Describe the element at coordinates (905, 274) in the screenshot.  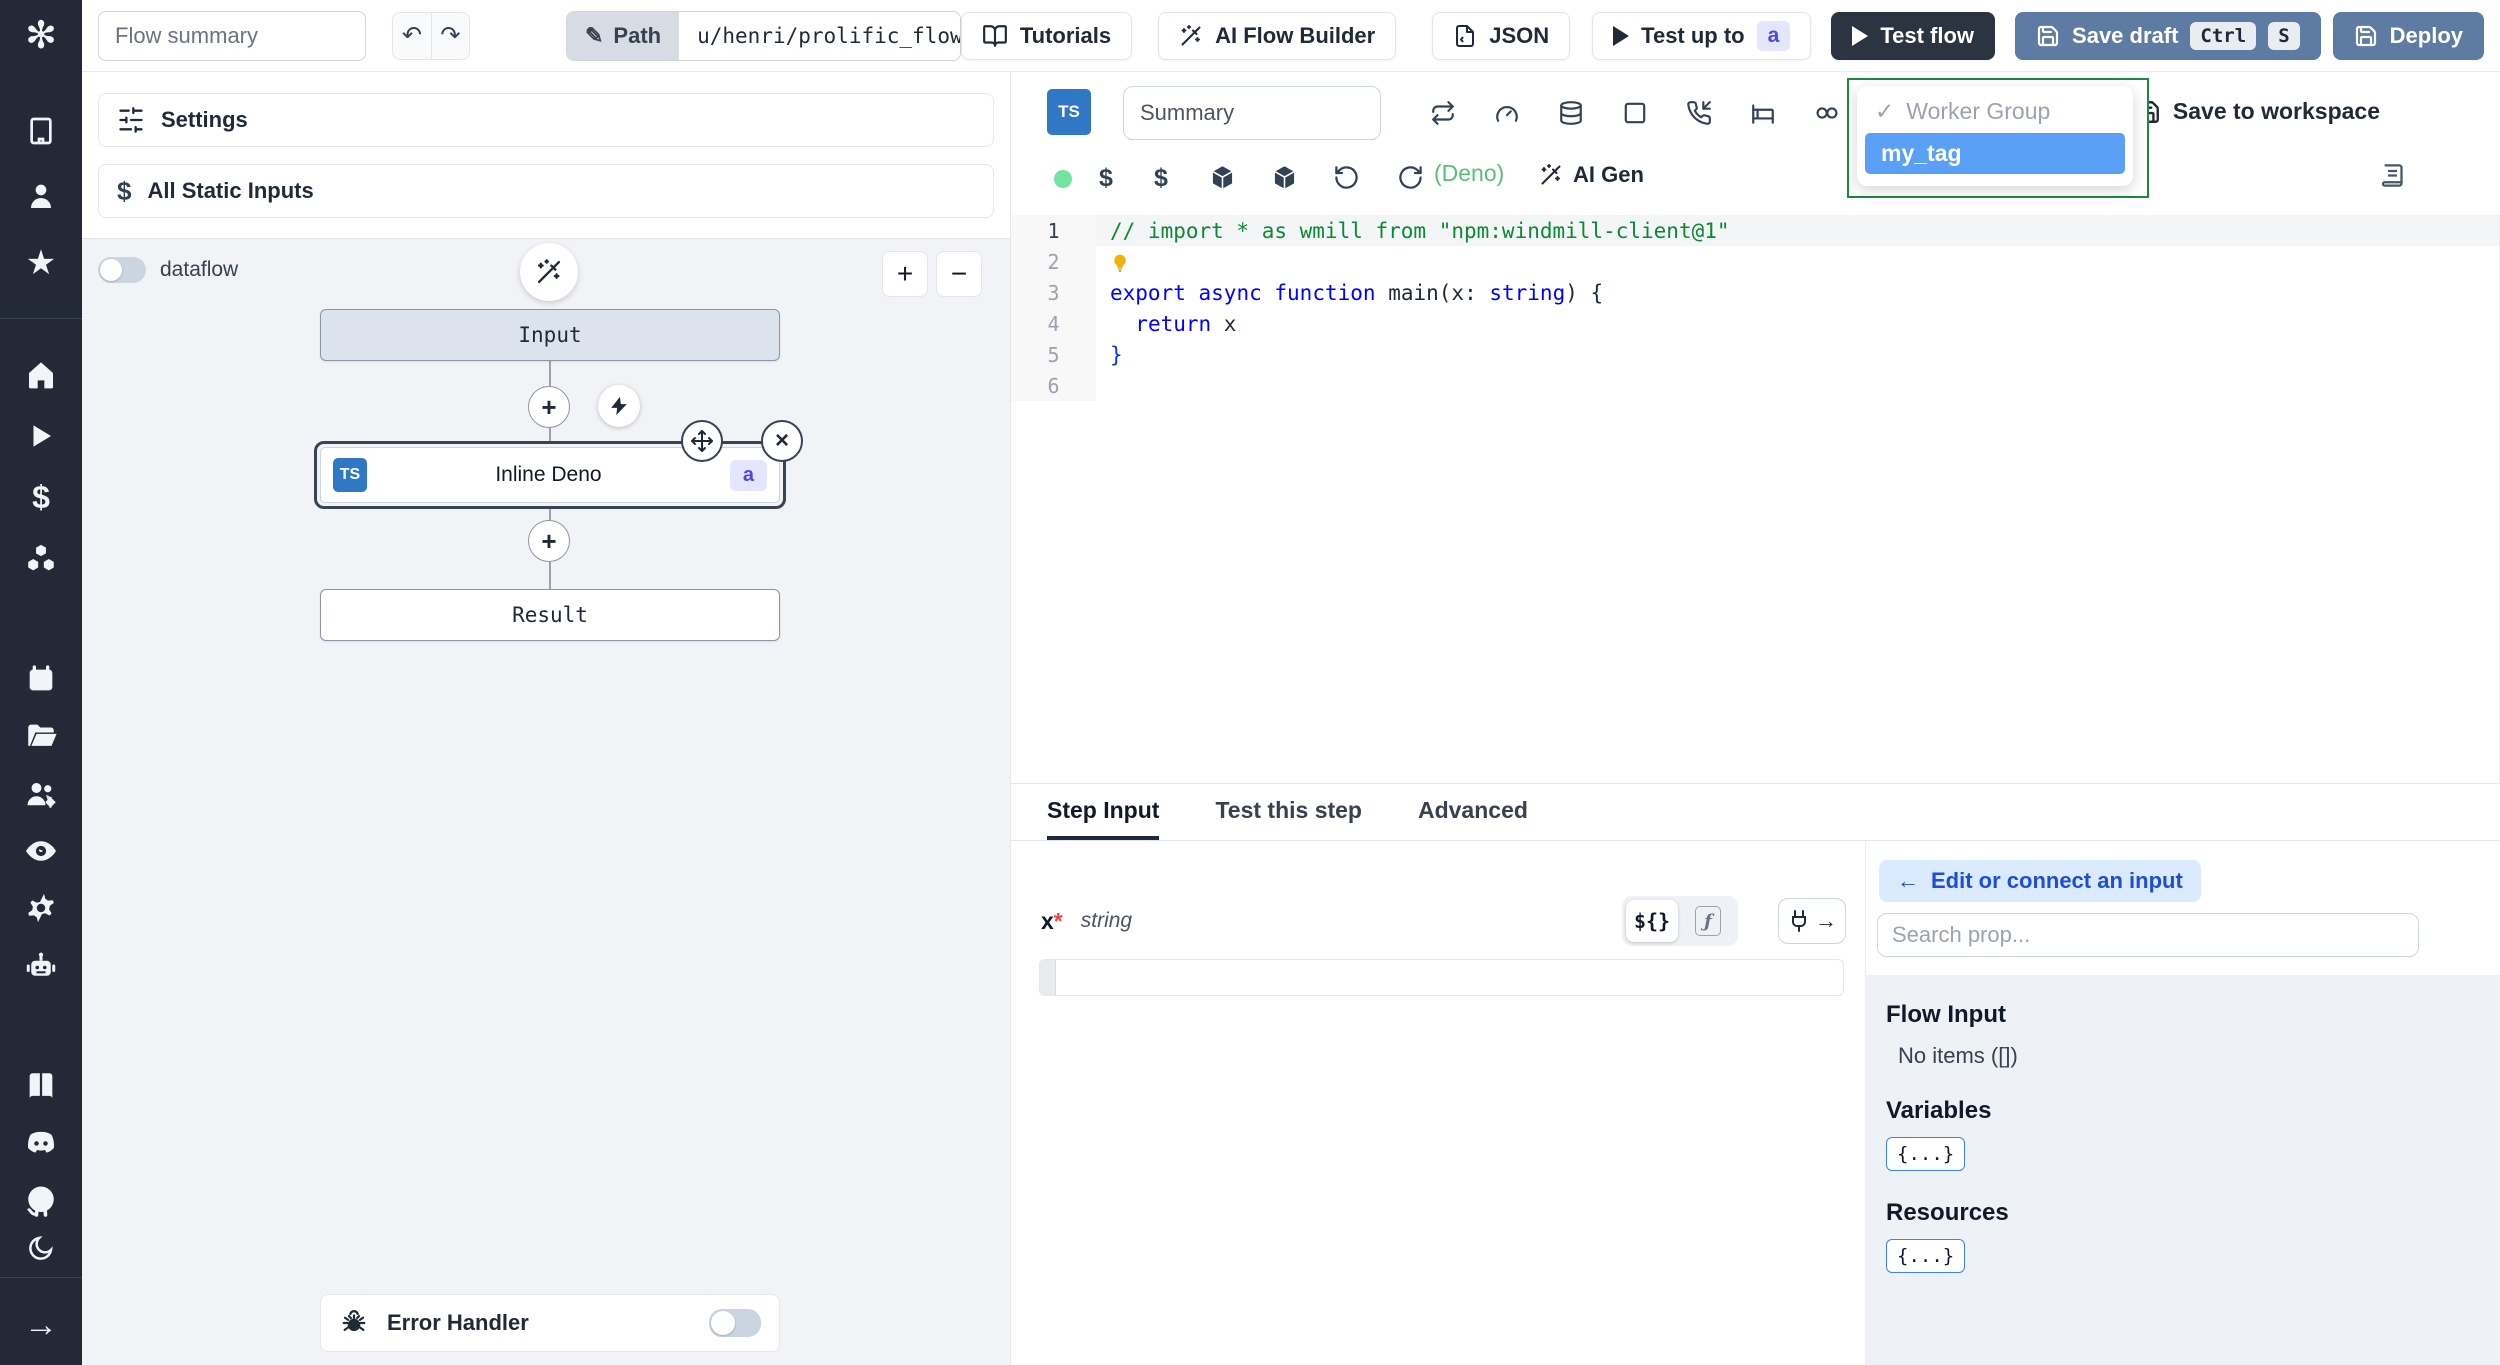
I see `zoom-in-button: +` at that location.